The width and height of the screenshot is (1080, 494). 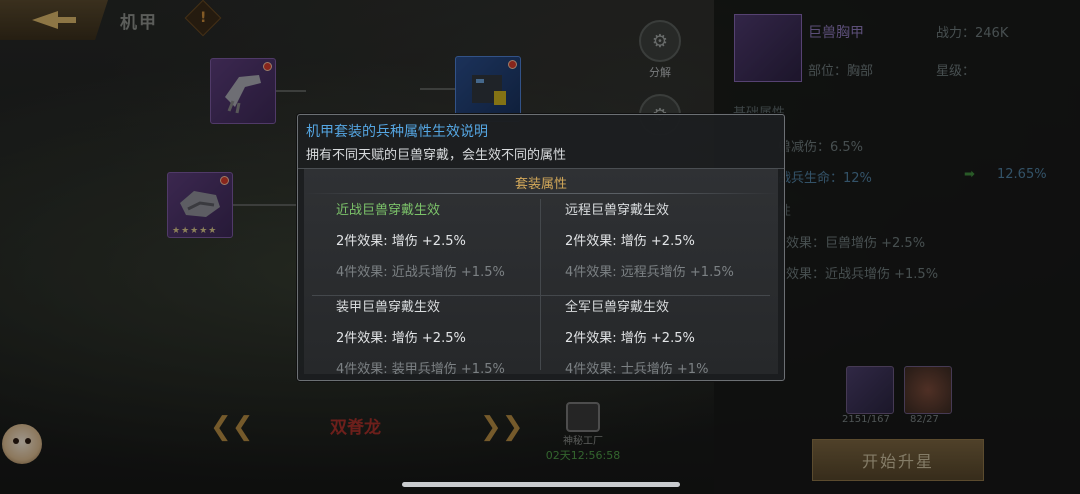 I want to click on home-indicator, so click(x=541, y=484).